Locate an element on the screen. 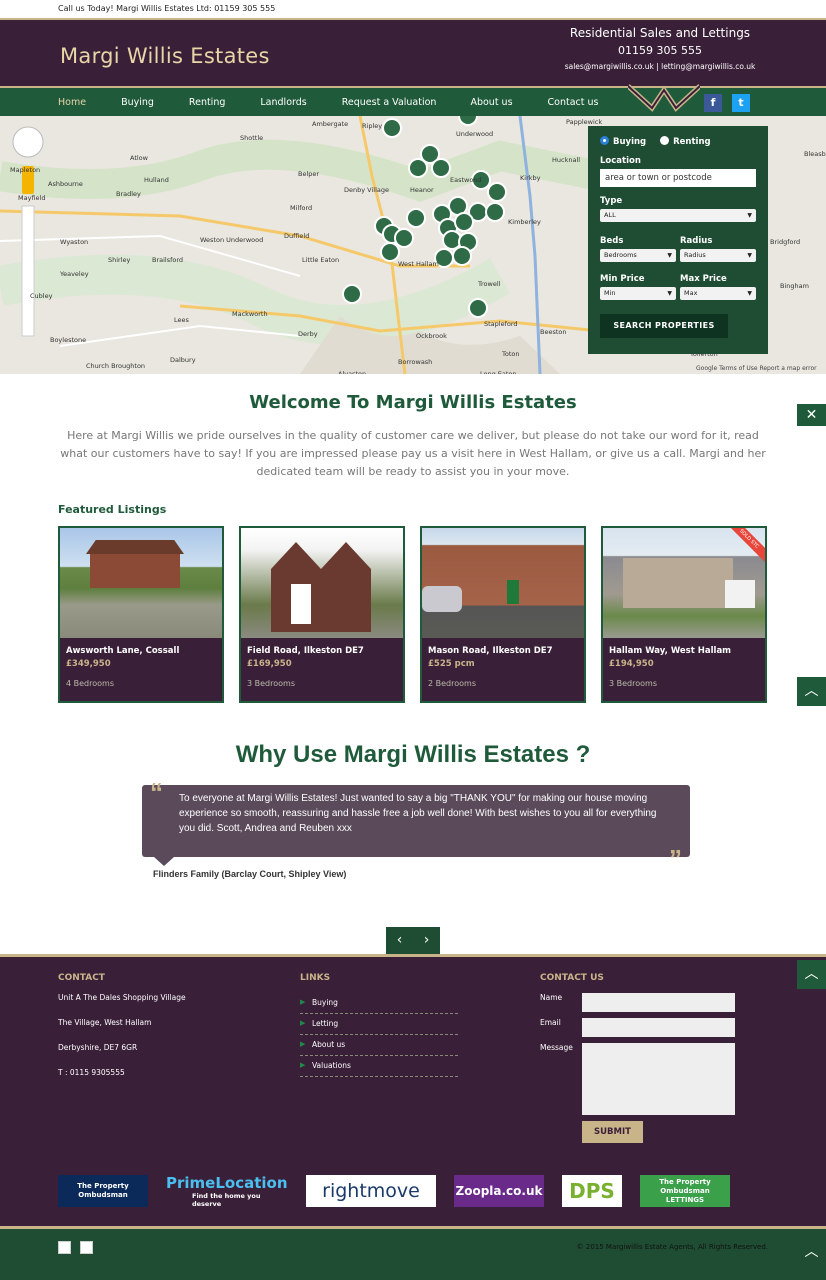 Image resolution: width=826 pixels, height=1280 pixels. map-place-label: Toton is located at coordinates (510, 354).